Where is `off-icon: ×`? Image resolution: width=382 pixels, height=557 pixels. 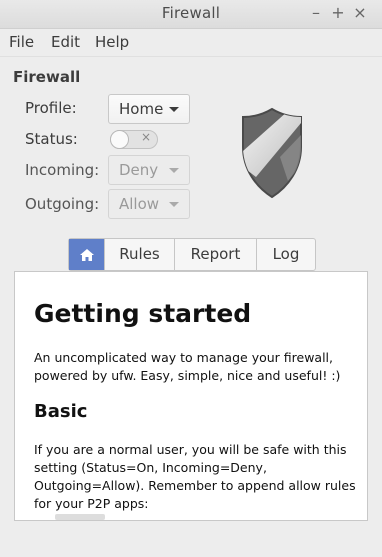
off-icon: × is located at coordinates (145, 137).